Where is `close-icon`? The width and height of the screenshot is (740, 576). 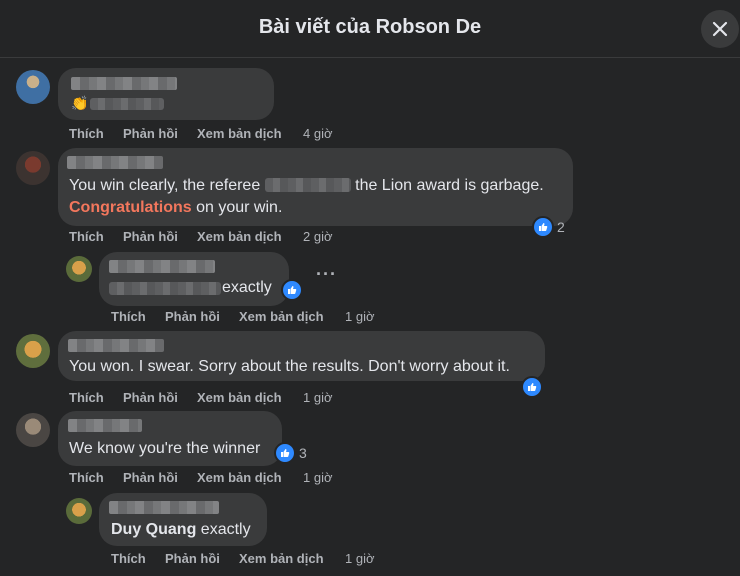 close-icon is located at coordinates (720, 29).